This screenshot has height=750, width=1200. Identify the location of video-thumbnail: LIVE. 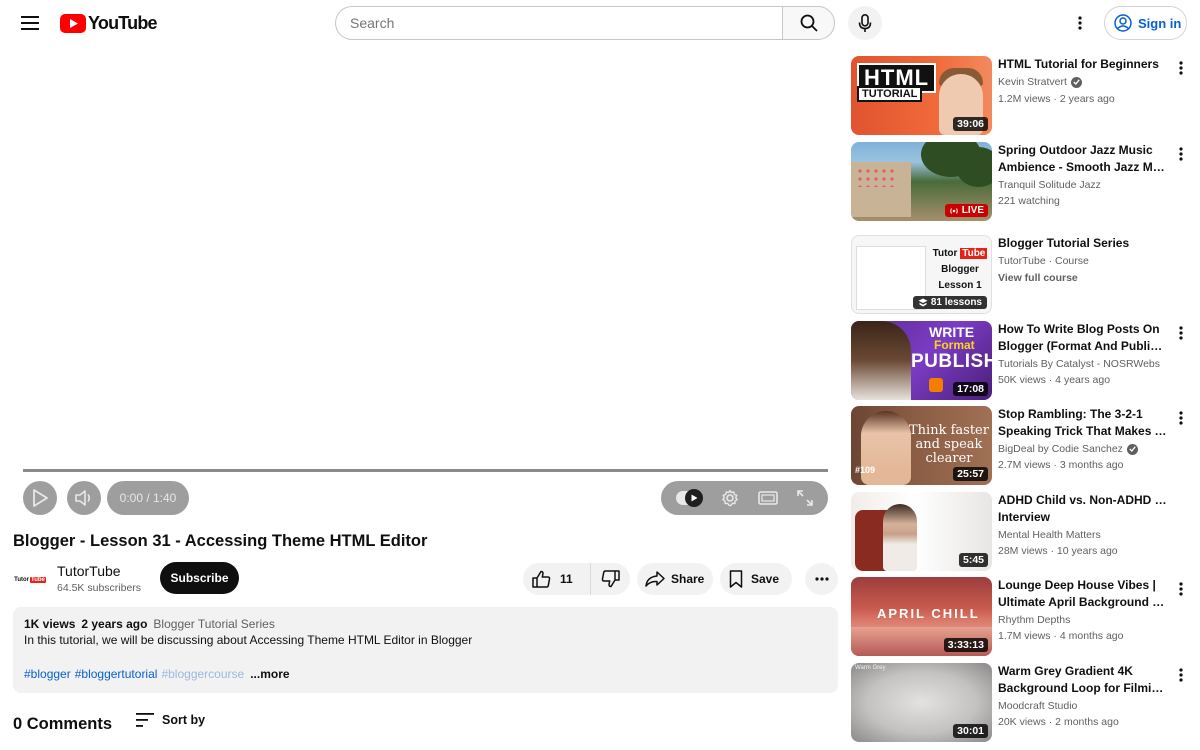
(921, 181).